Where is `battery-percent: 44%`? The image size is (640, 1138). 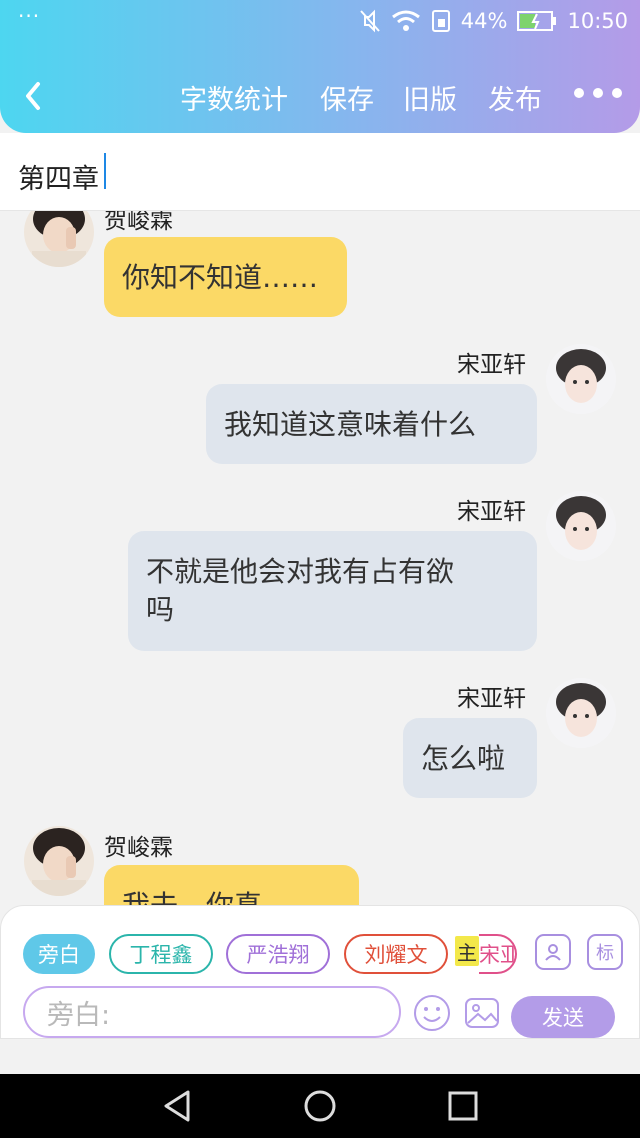 battery-percent: 44% is located at coordinates (484, 21).